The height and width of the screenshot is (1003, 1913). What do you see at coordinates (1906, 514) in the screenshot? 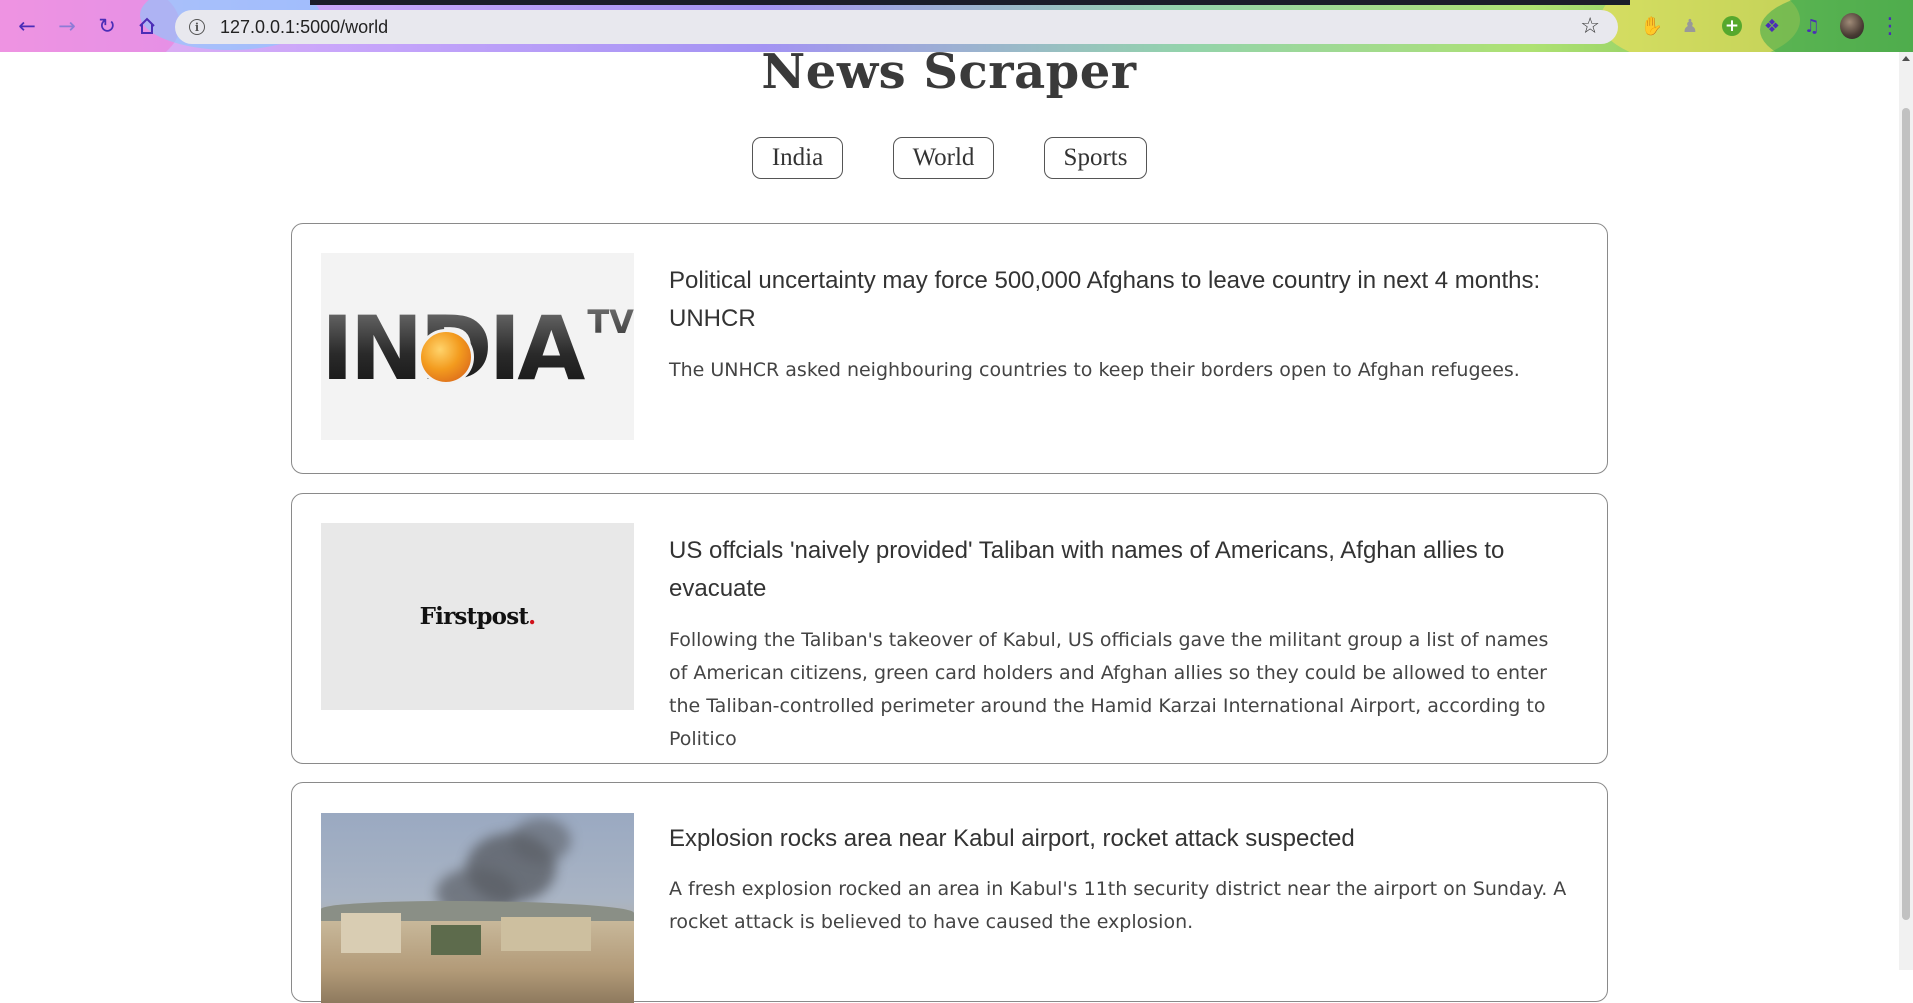
I see `scrollbar-thumb` at bounding box center [1906, 514].